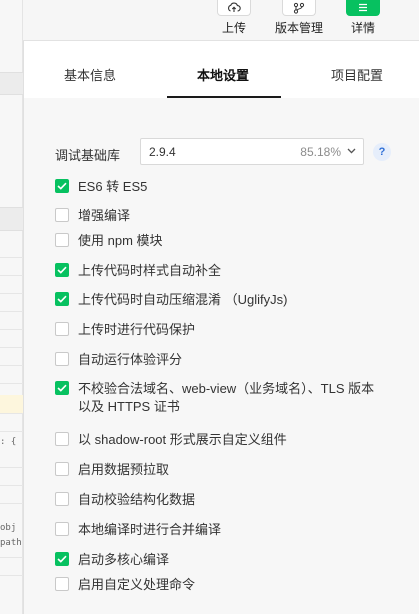  What do you see at coordinates (182, 439) in the screenshot?
I see `option-label: 以 shadow-root 形式展示自定义组件` at bounding box center [182, 439].